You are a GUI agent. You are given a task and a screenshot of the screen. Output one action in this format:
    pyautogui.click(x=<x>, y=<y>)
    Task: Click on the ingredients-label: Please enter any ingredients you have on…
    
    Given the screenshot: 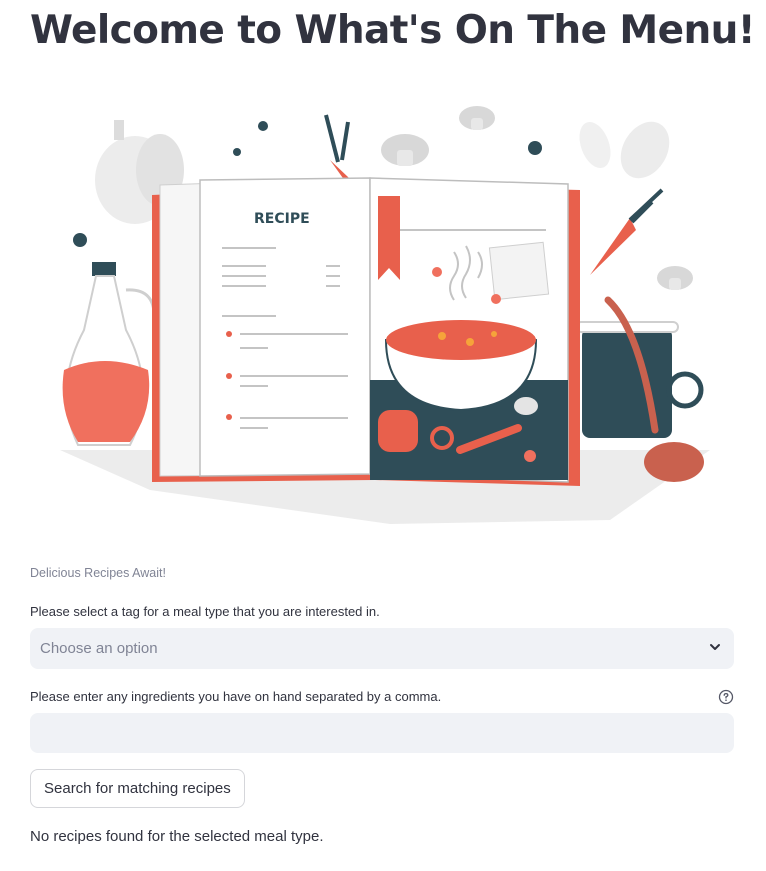 What is the action you would take?
    pyautogui.click(x=236, y=696)
    